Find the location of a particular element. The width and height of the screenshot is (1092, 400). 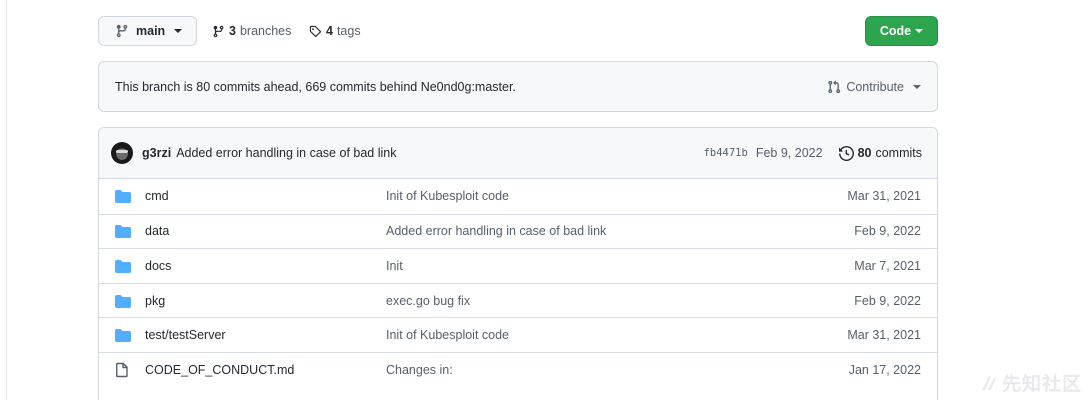

file-name: pkg is located at coordinates (265, 301).